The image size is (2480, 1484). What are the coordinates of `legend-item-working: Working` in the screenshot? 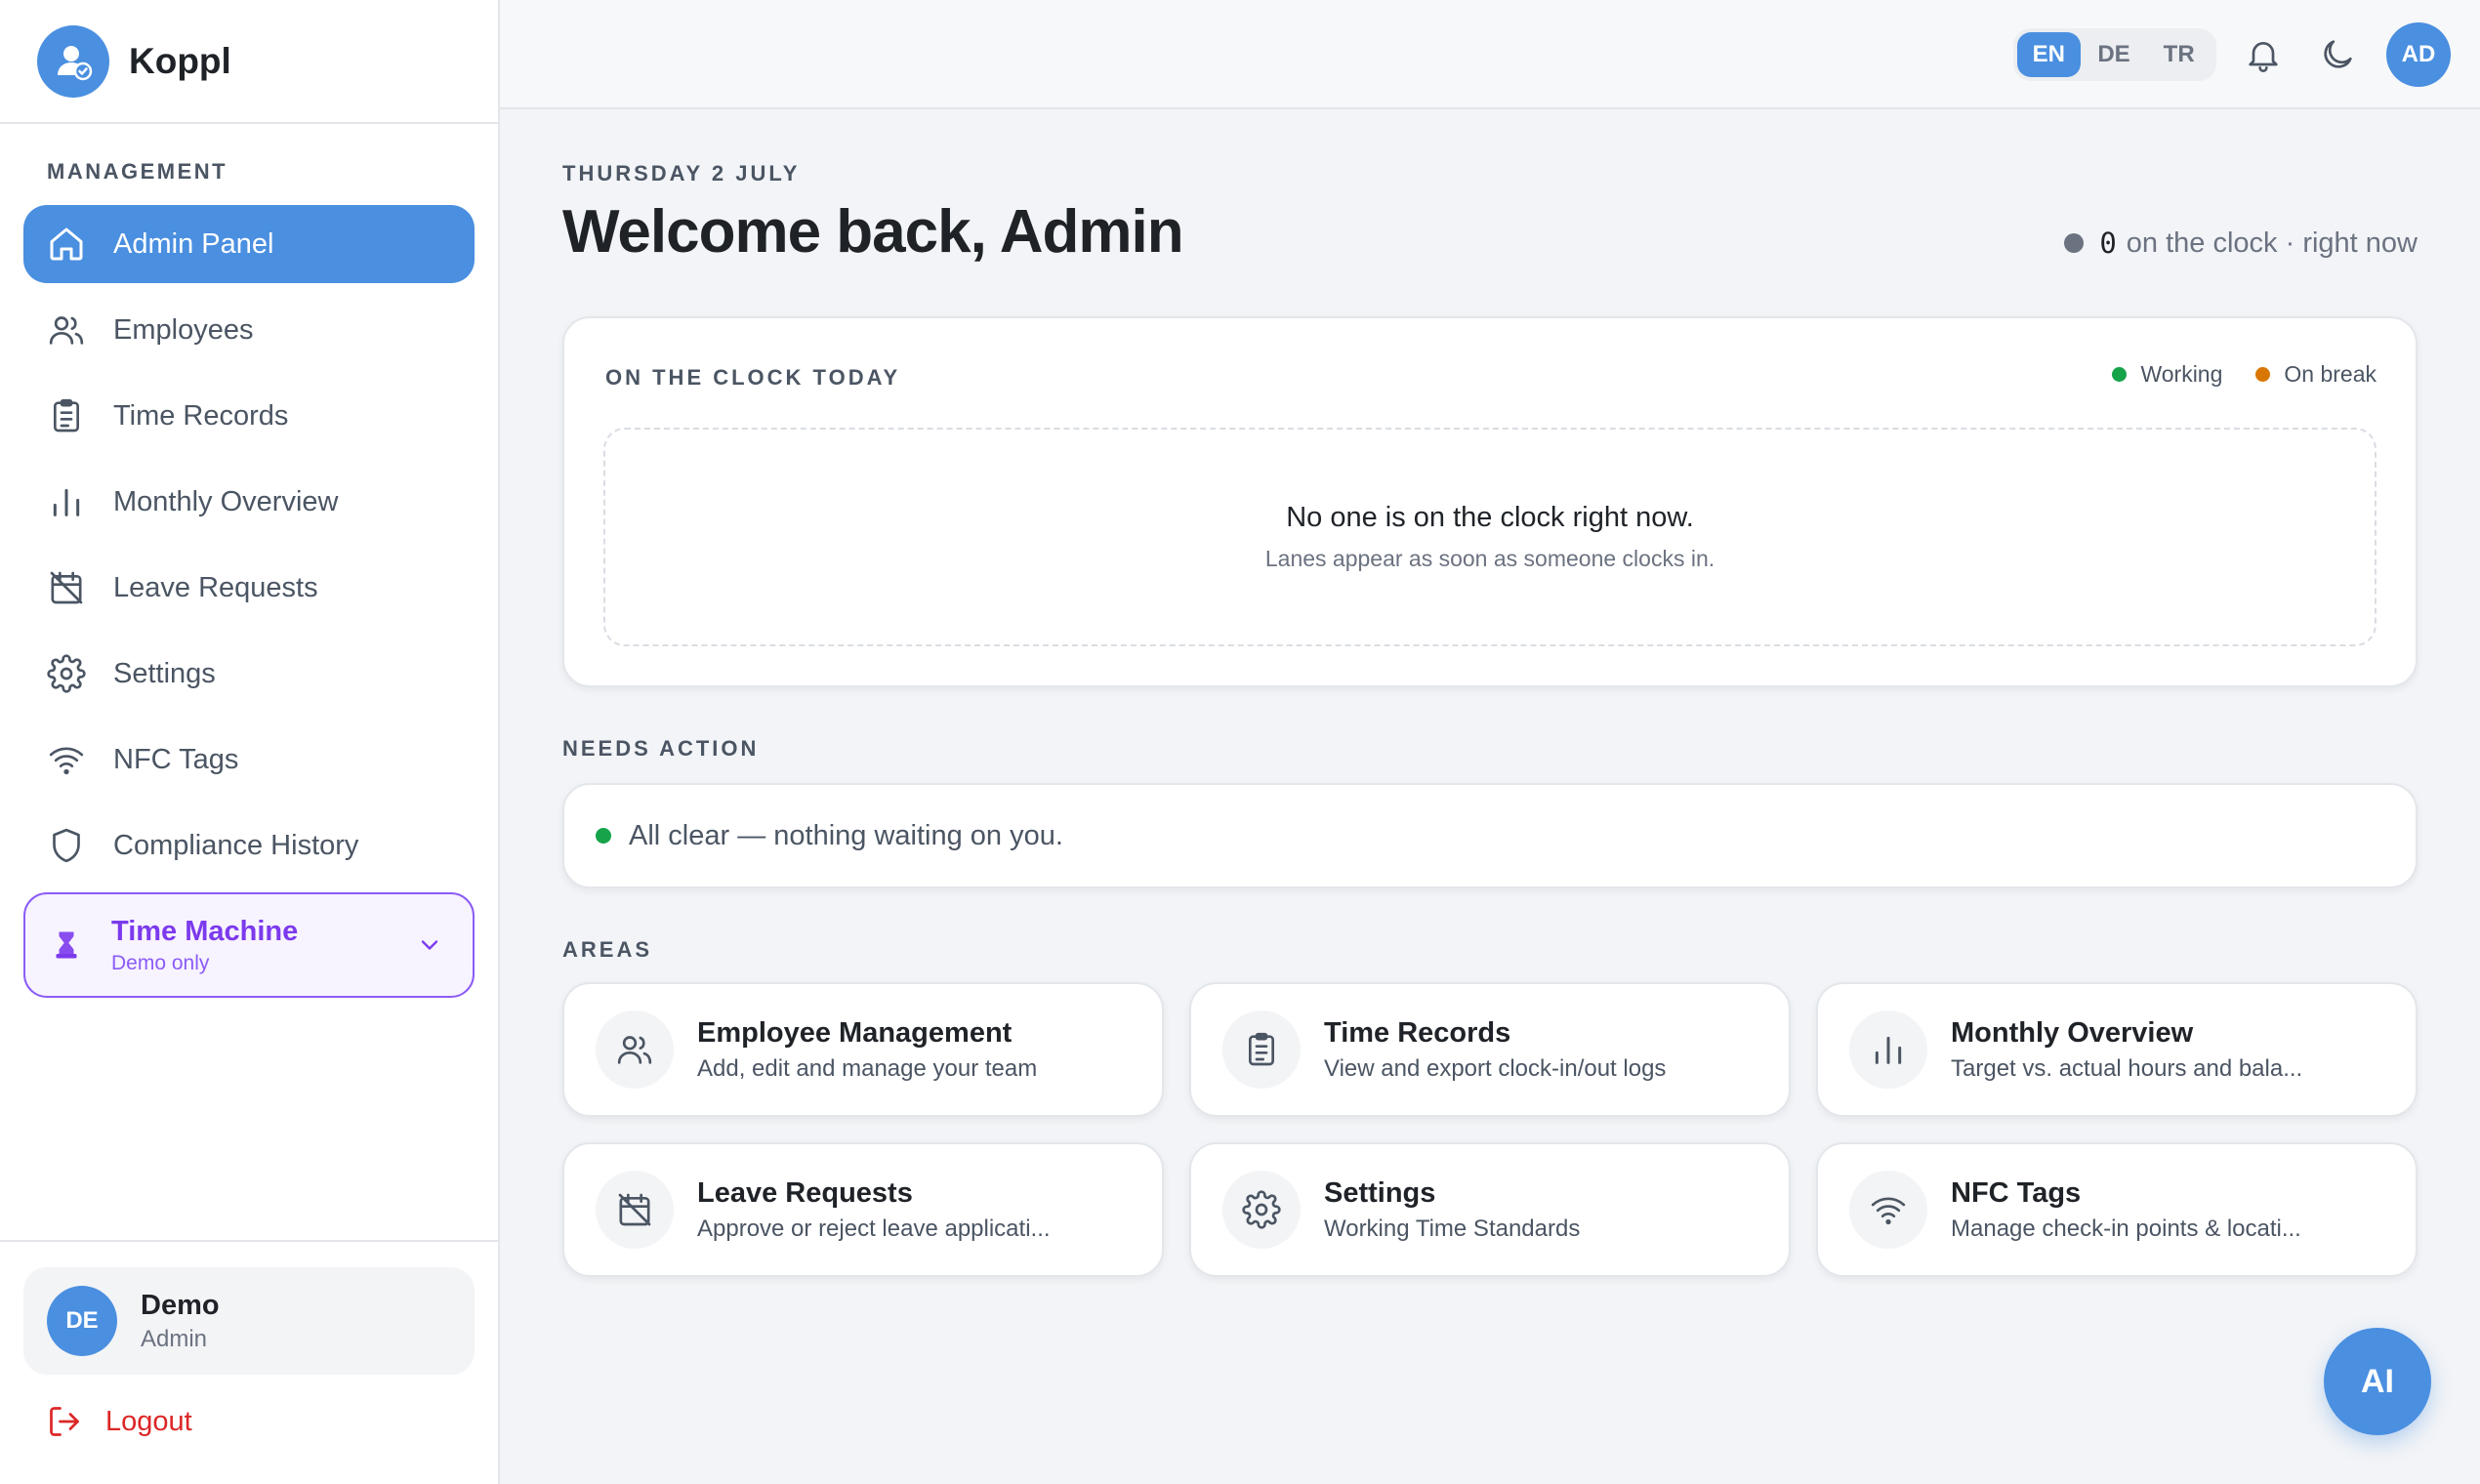 It's located at (2167, 375).